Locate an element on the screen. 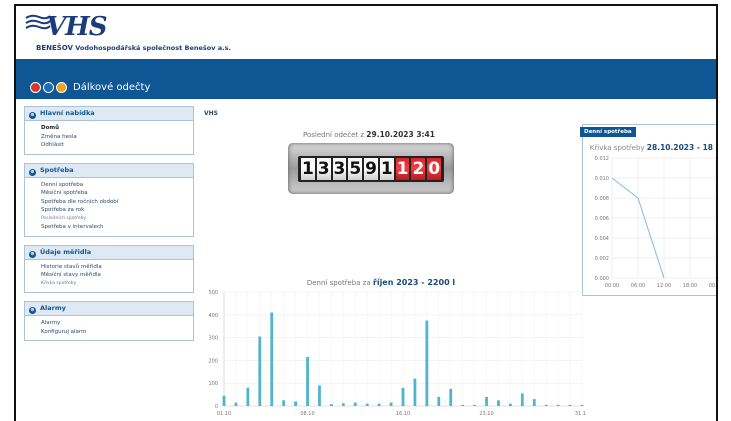  sidebar-section: ⊕ Hlavní nabídka Domů Změna hesla Odhlásit is located at coordinates (109, 130).